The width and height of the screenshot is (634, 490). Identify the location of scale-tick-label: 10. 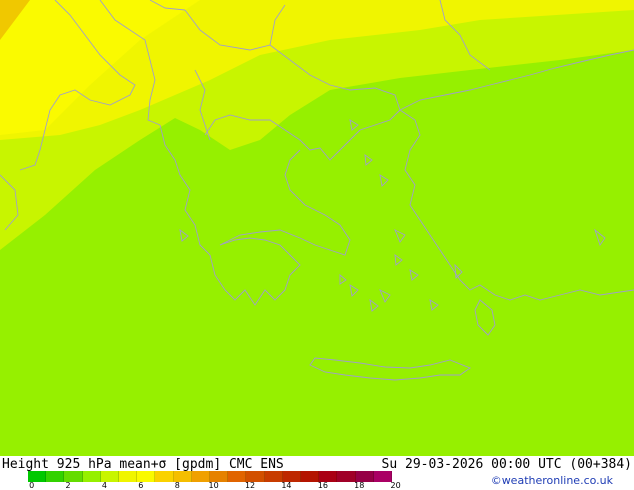
(213, 485).